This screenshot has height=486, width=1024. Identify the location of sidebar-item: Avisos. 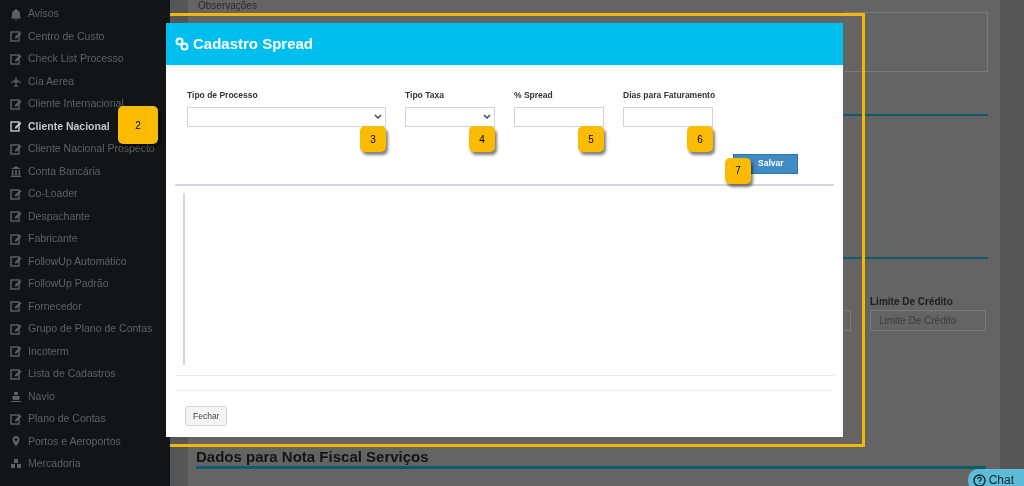
(29, 14).